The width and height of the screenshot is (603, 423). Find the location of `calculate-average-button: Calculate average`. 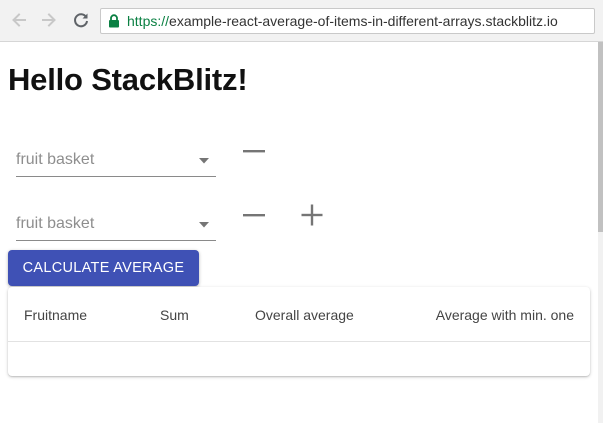

calculate-average-button: Calculate average is located at coordinates (103, 268).